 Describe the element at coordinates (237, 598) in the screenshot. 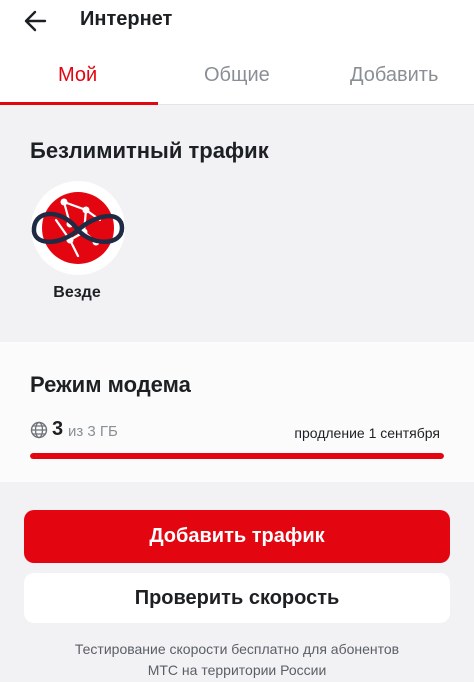

I see `check-speed-button: Проверить скорость` at that location.